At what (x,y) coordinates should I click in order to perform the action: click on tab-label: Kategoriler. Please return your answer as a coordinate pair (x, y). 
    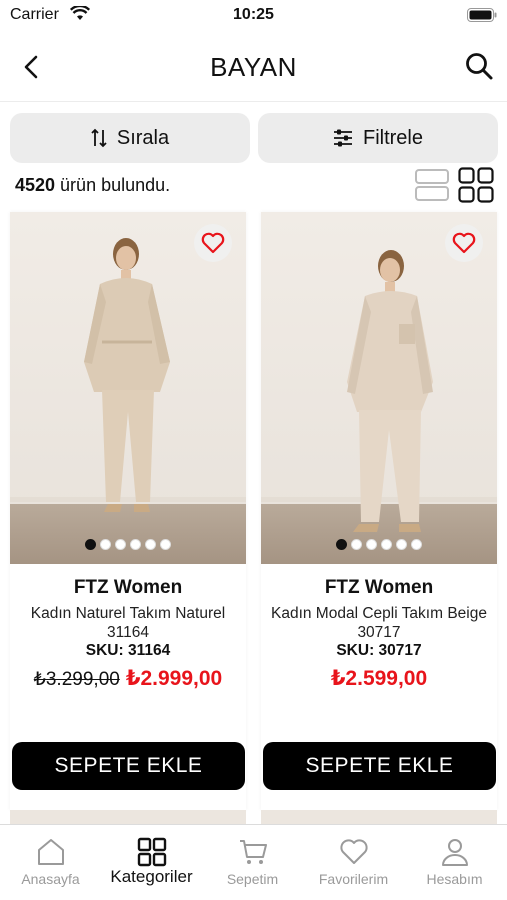
    Looking at the image, I should click on (151, 876).